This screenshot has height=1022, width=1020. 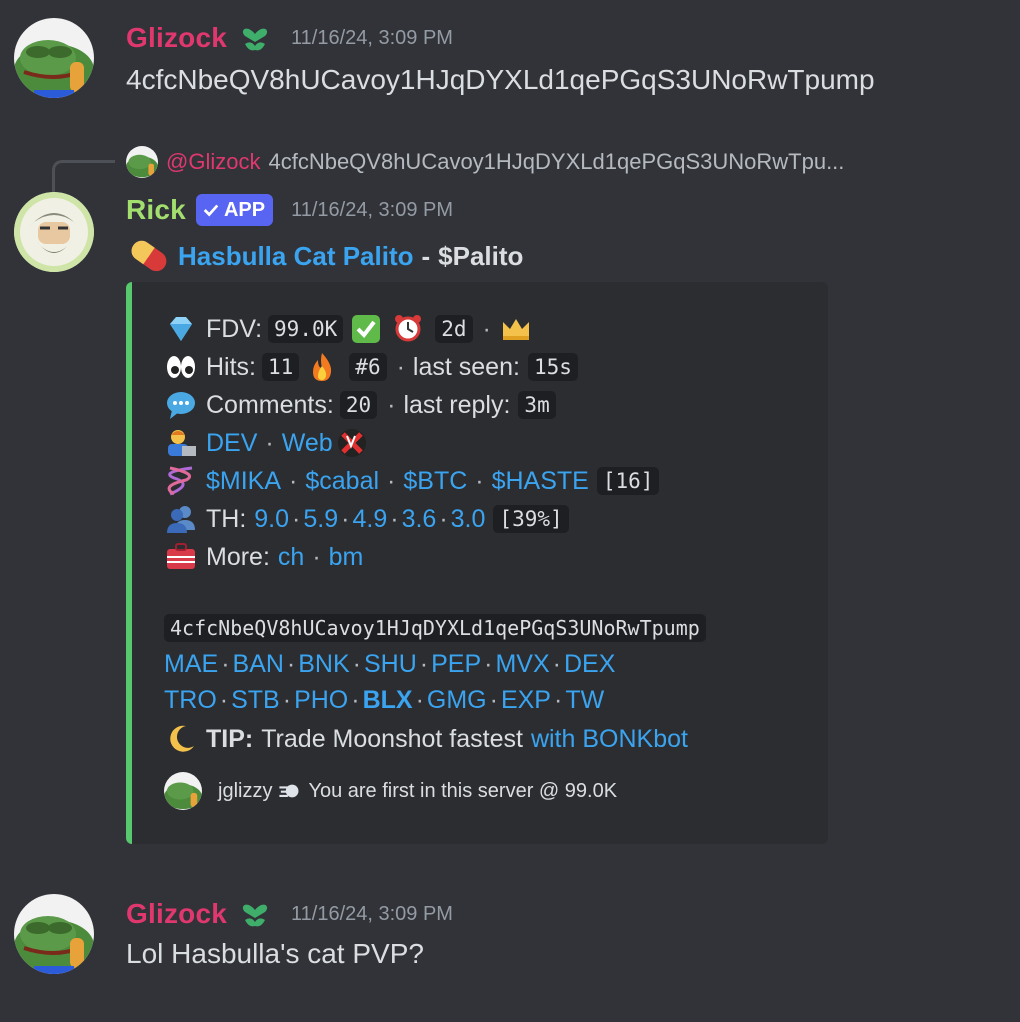 What do you see at coordinates (456, 664) in the screenshot?
I see `quick-link: PEP` at bounding box center [456, 664].